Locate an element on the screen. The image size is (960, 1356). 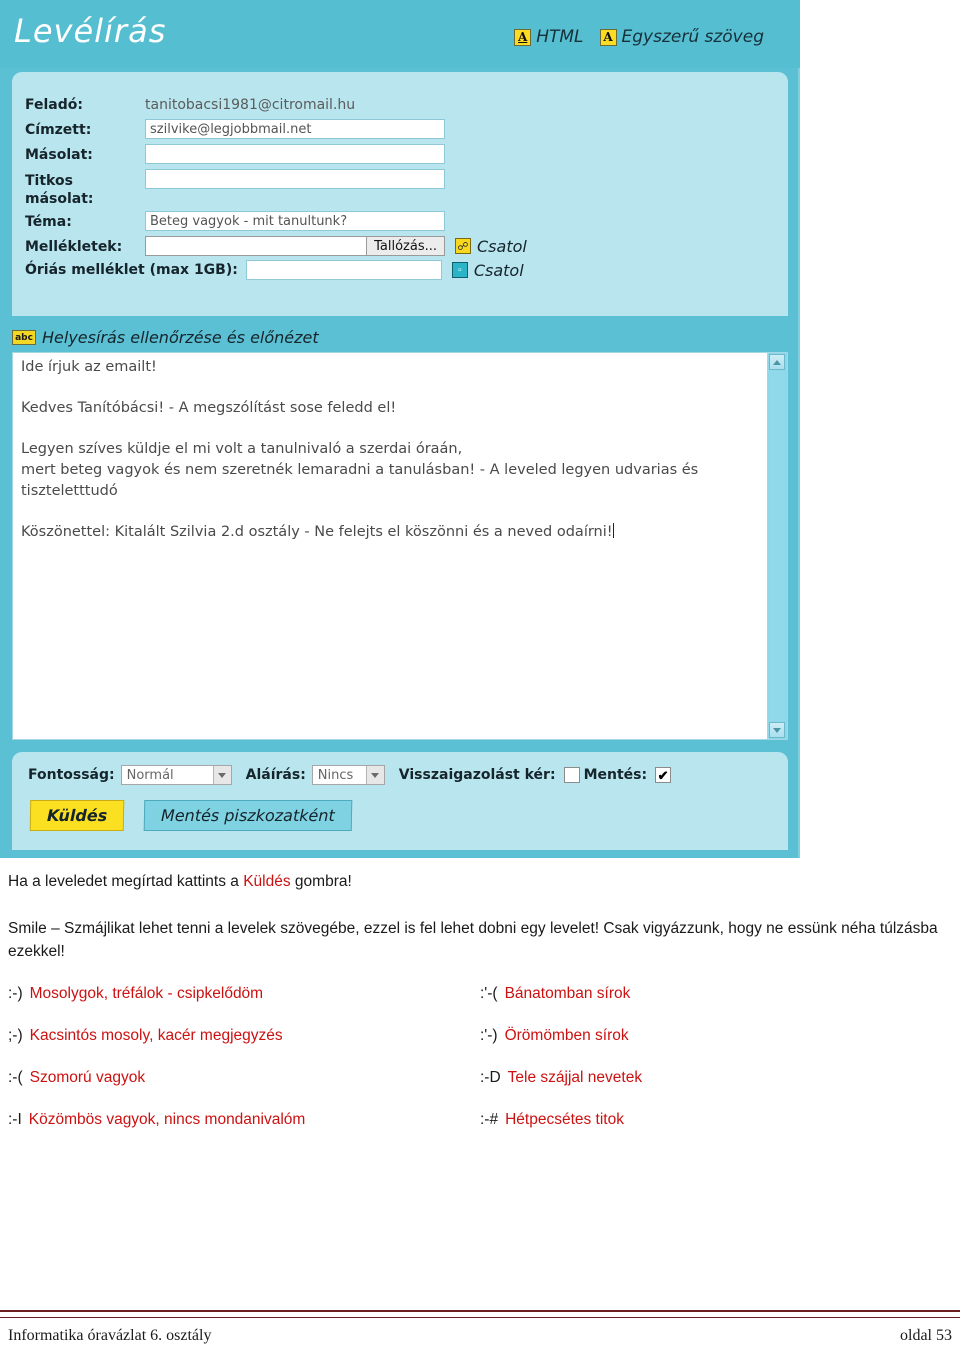
field-row-bcc: Titkos másolat: is located at coordinates (395, 188).